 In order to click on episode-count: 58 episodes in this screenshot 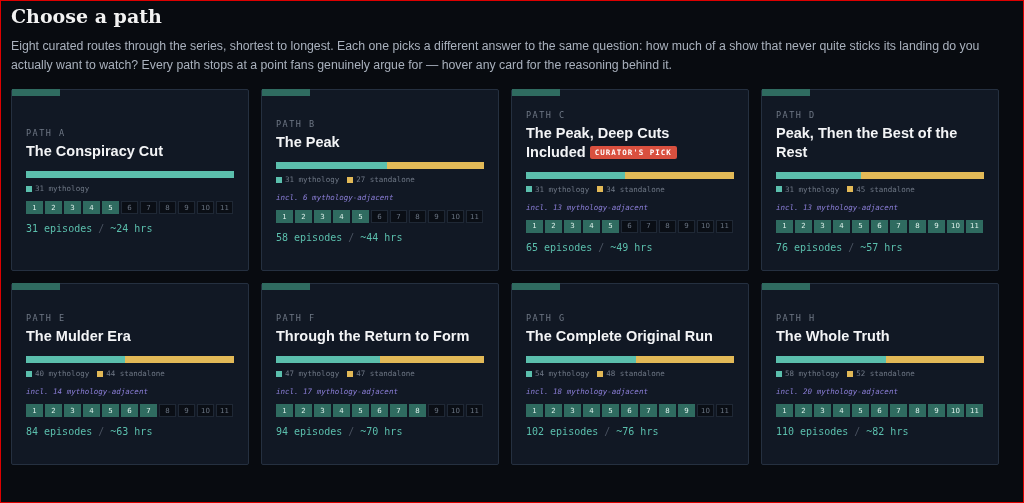, I will do `click(309, 237)`.